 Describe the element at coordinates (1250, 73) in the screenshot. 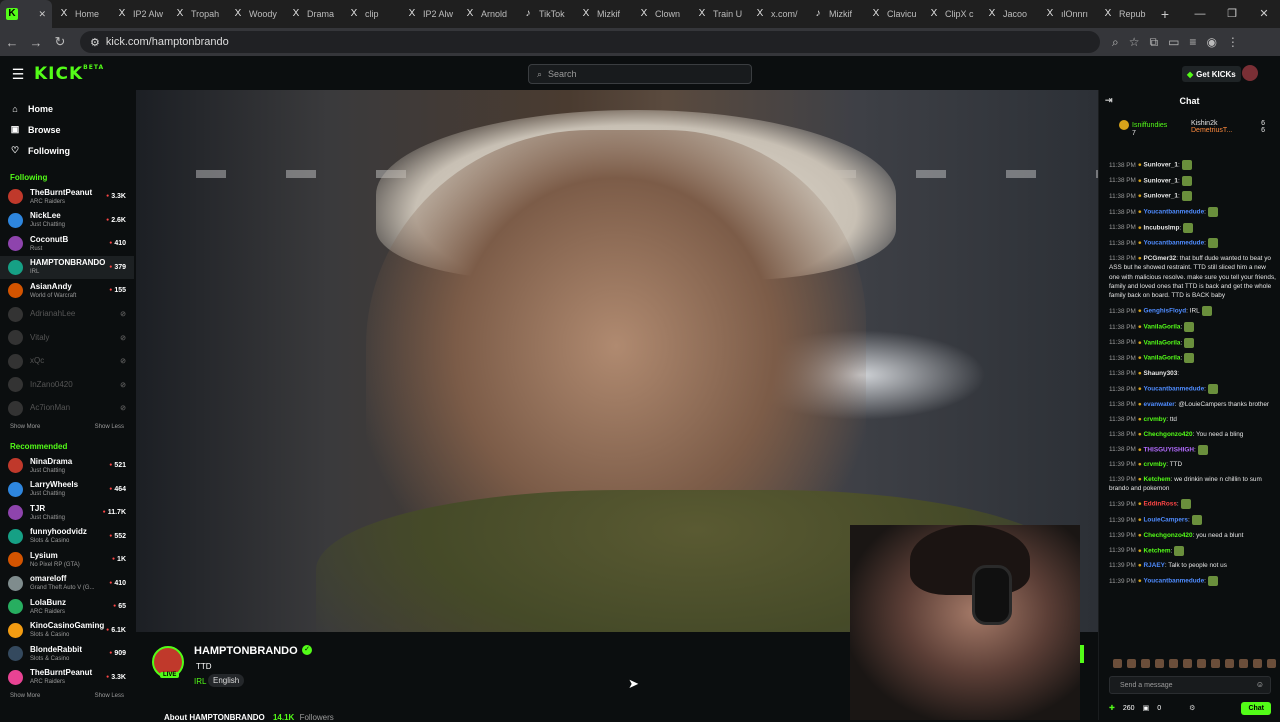

I see `user-avatar` at that location.